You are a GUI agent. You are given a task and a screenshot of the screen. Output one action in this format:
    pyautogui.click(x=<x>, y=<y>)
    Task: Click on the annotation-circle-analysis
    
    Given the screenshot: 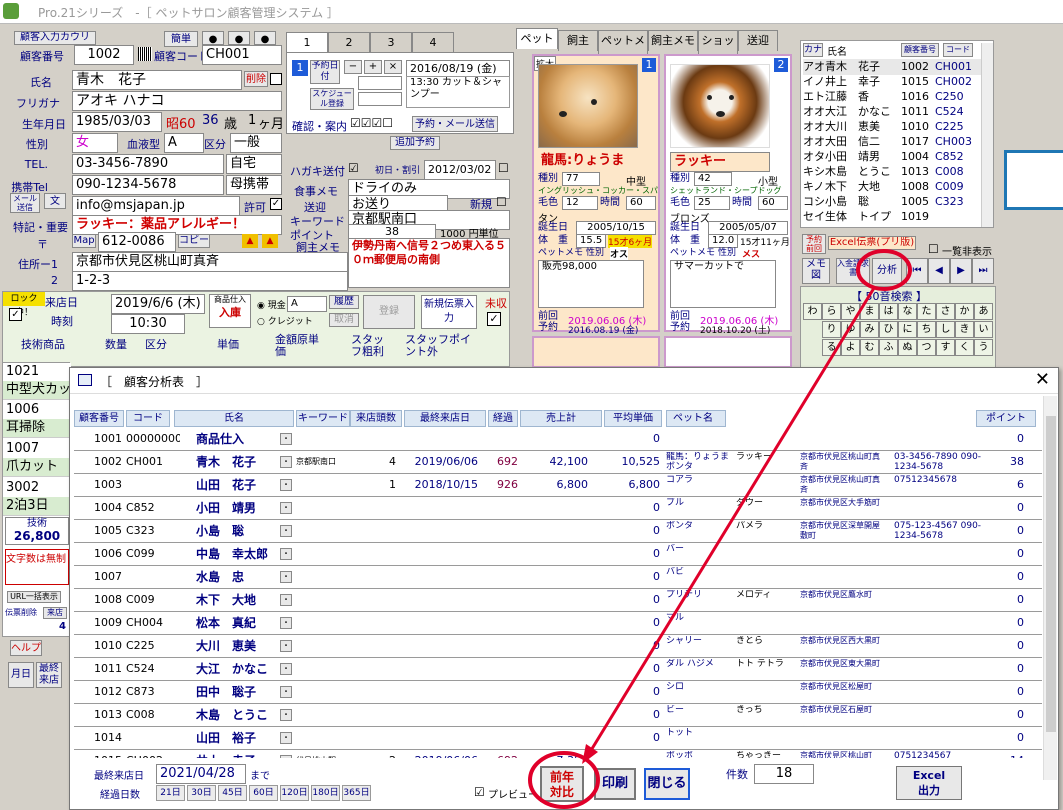 What is the action you would take?
    pyautogui.click(x=884, y=270)
    